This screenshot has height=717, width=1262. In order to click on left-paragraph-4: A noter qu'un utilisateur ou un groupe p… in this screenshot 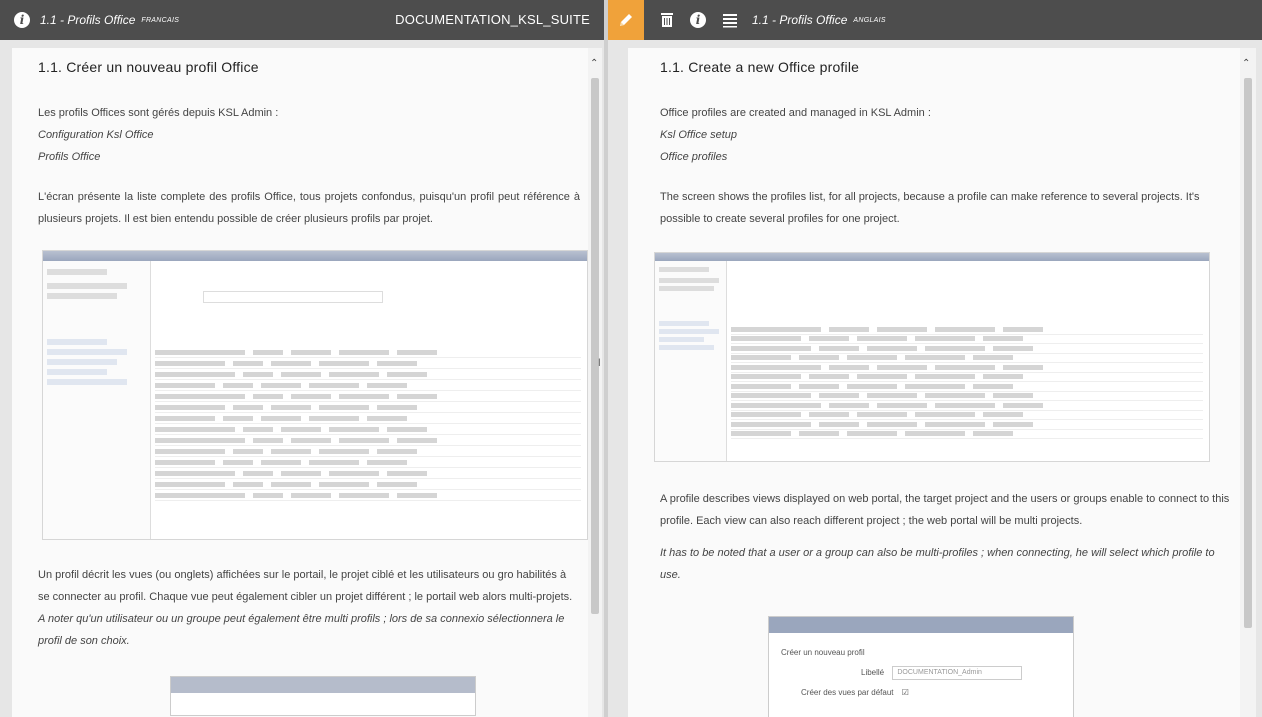, I will do `click(301, 630)`.